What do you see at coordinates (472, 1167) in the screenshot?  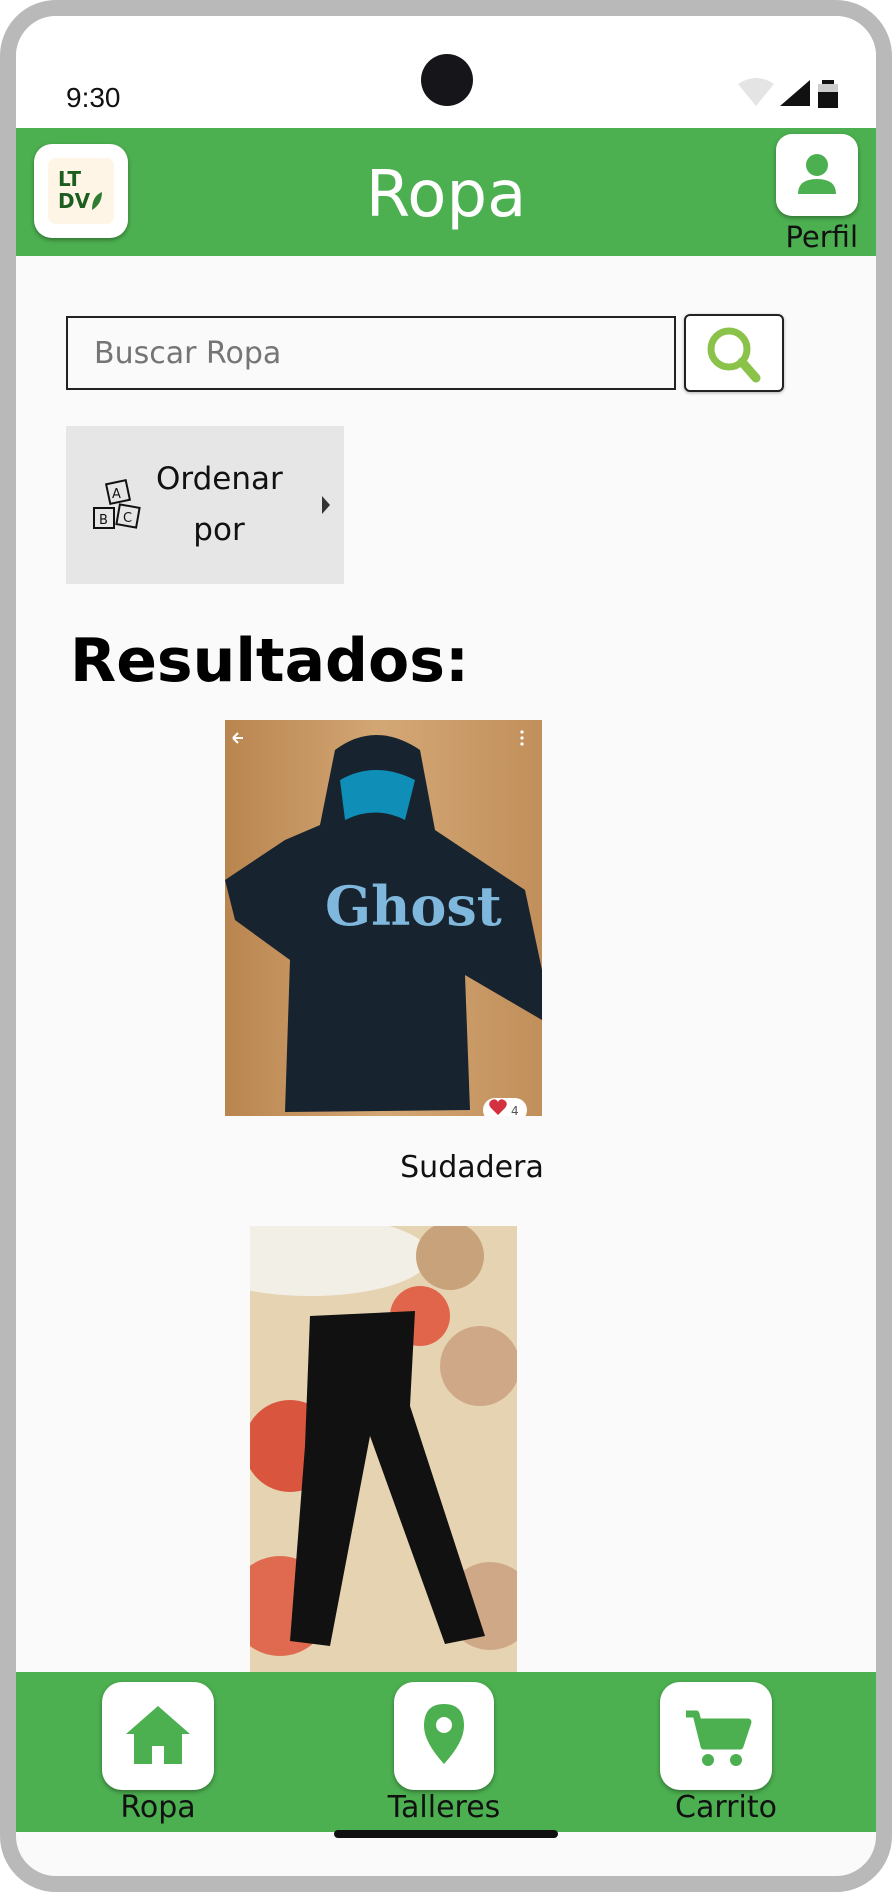 I see `product-name: Sudadera` at bounding box center [472, 1167].